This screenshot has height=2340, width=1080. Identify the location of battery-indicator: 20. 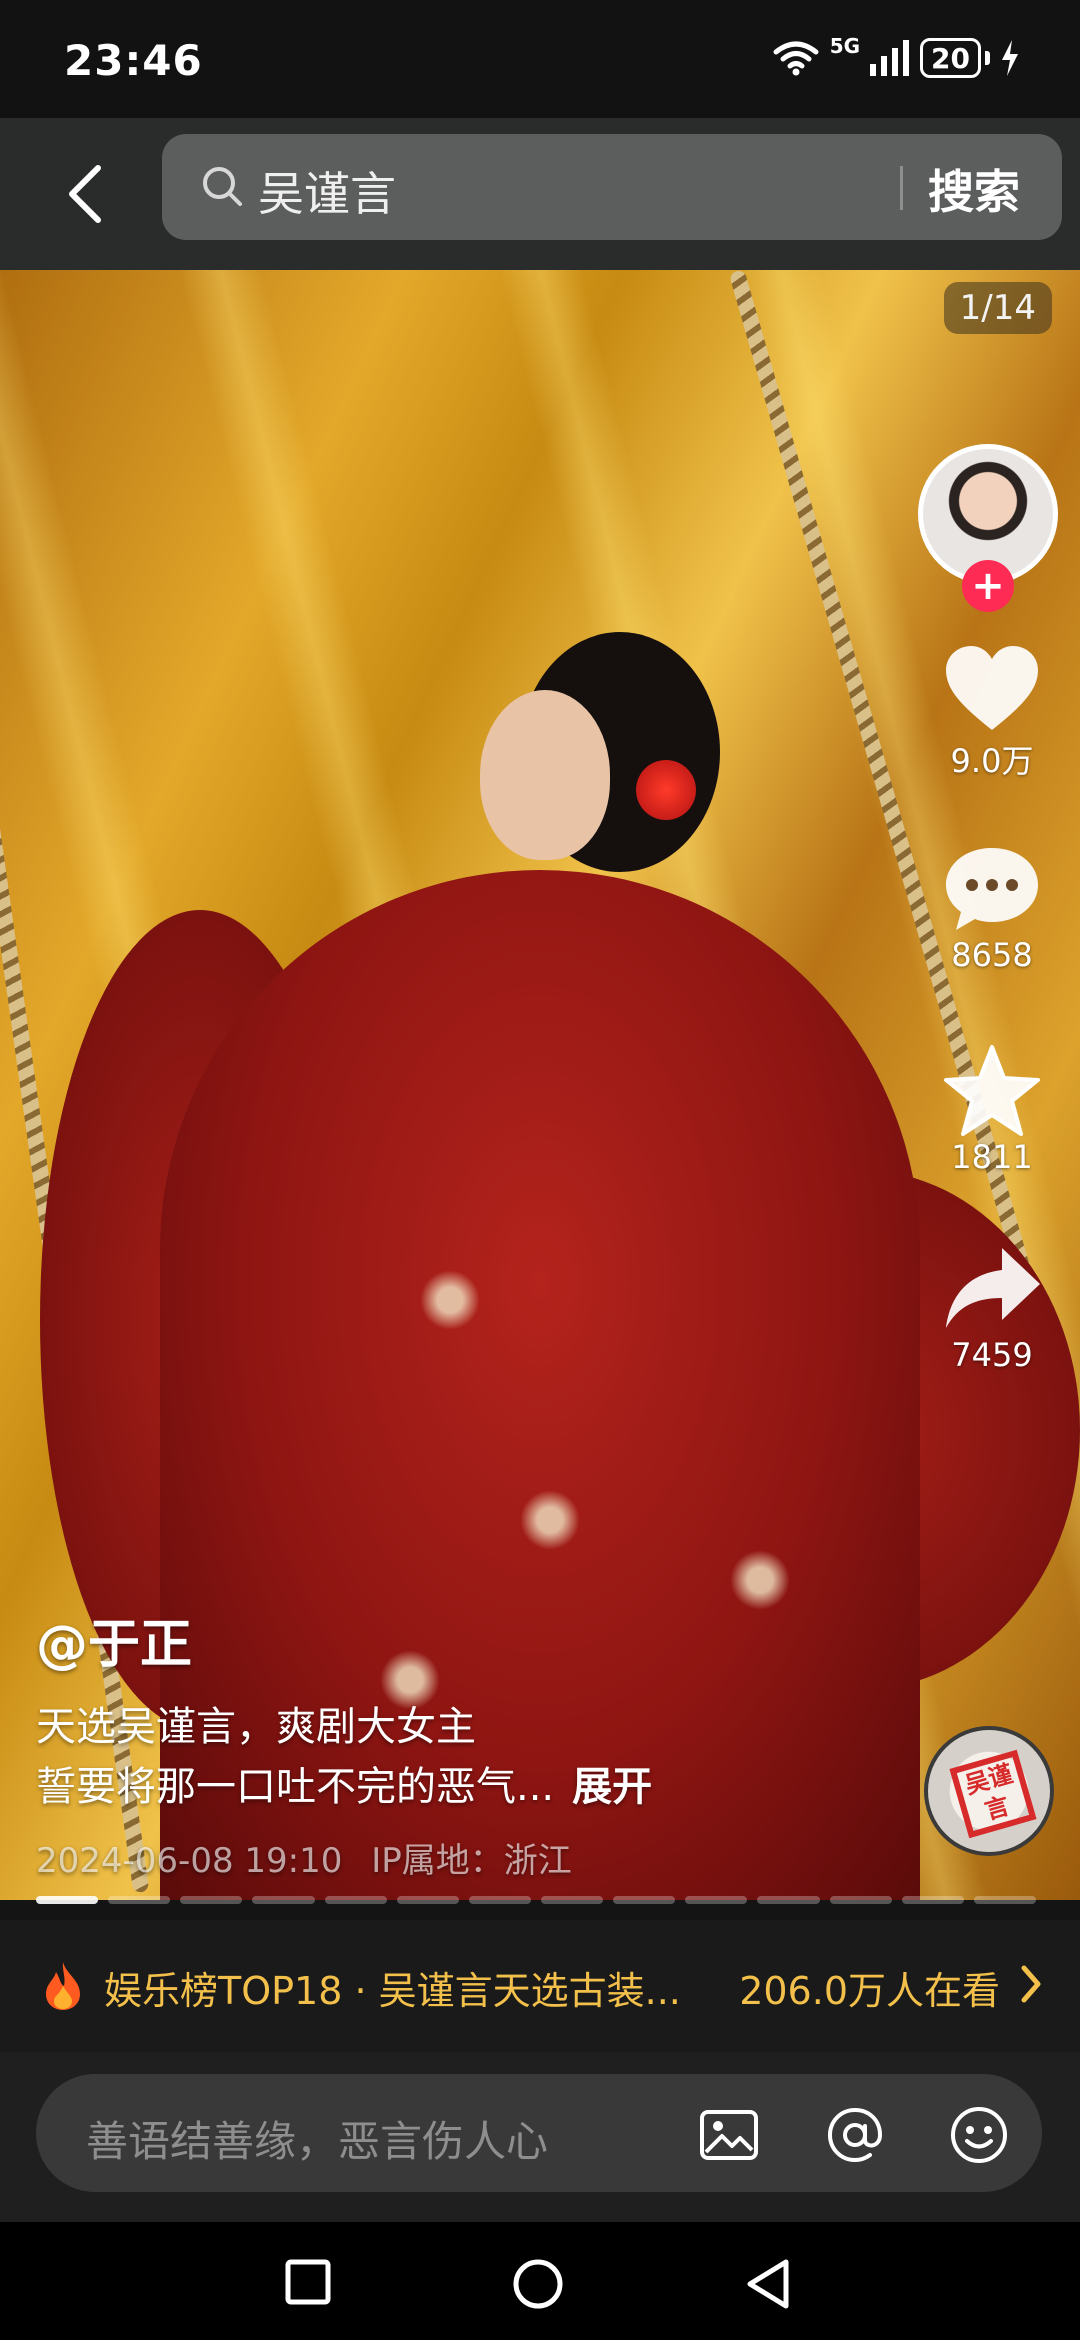
(950, 58).